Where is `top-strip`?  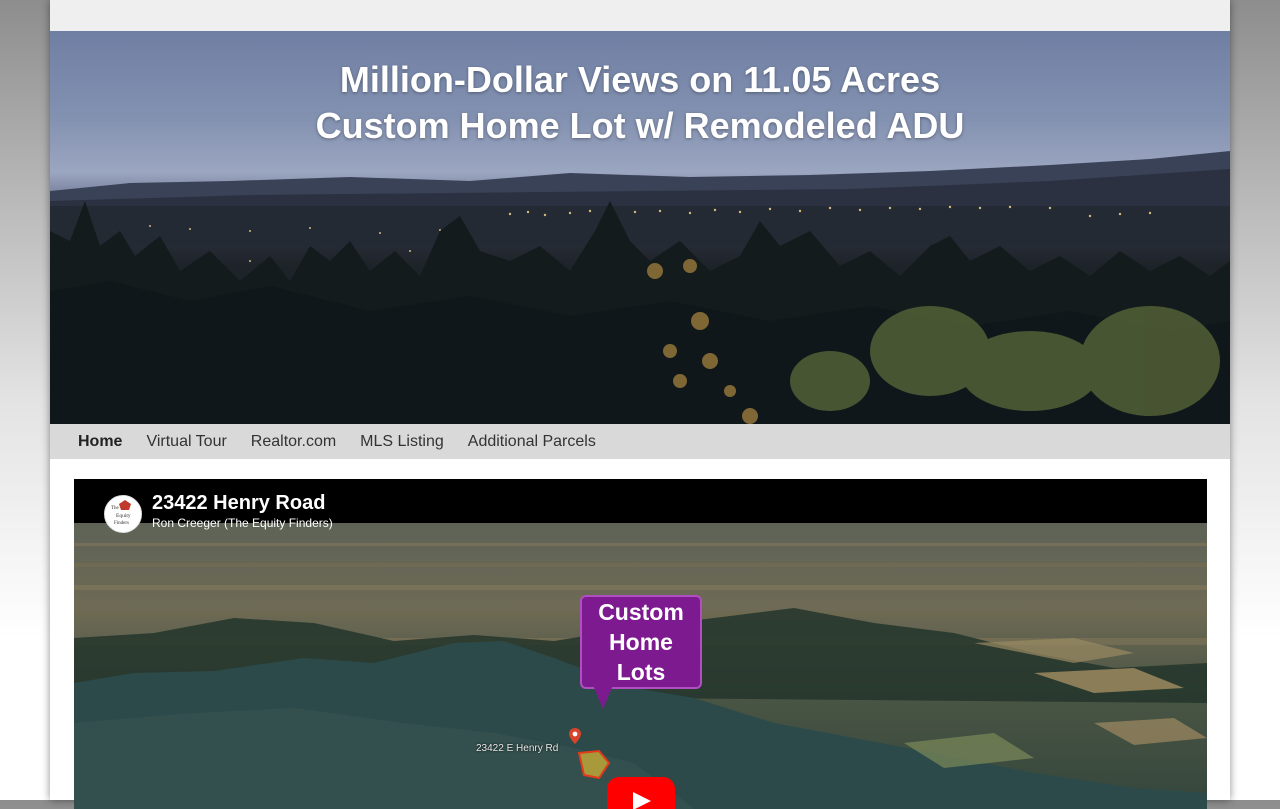 top-strip is located at coordinates (640, 15).